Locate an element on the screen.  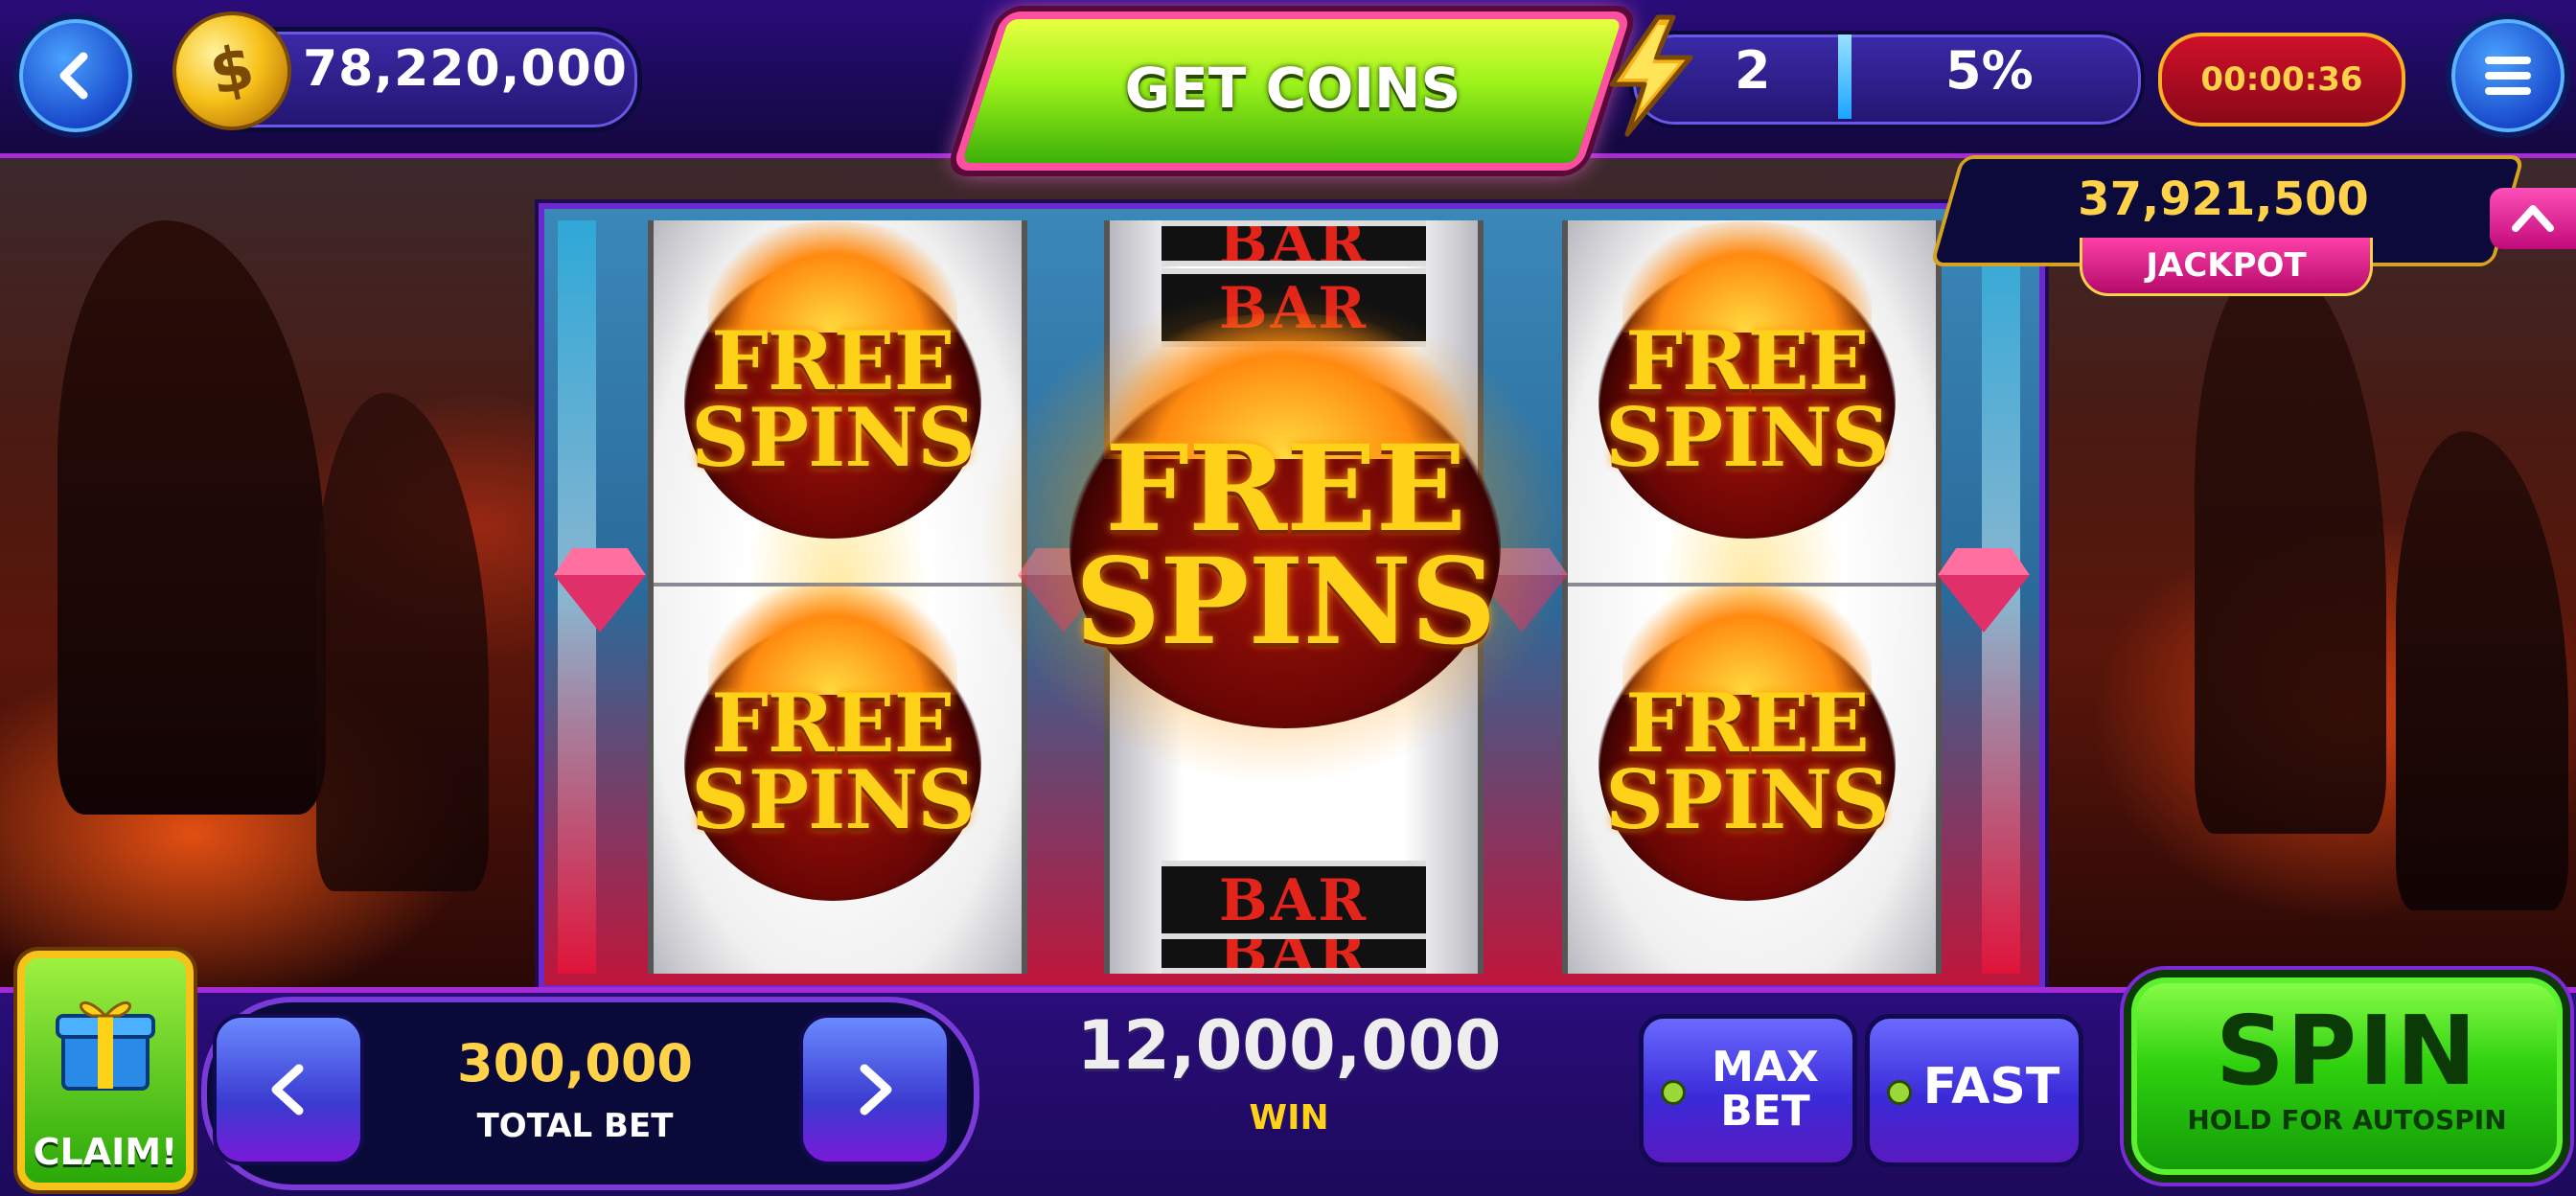
free-spins-symbol-large: FREE SPINS is located at coordinates (1285, 520).